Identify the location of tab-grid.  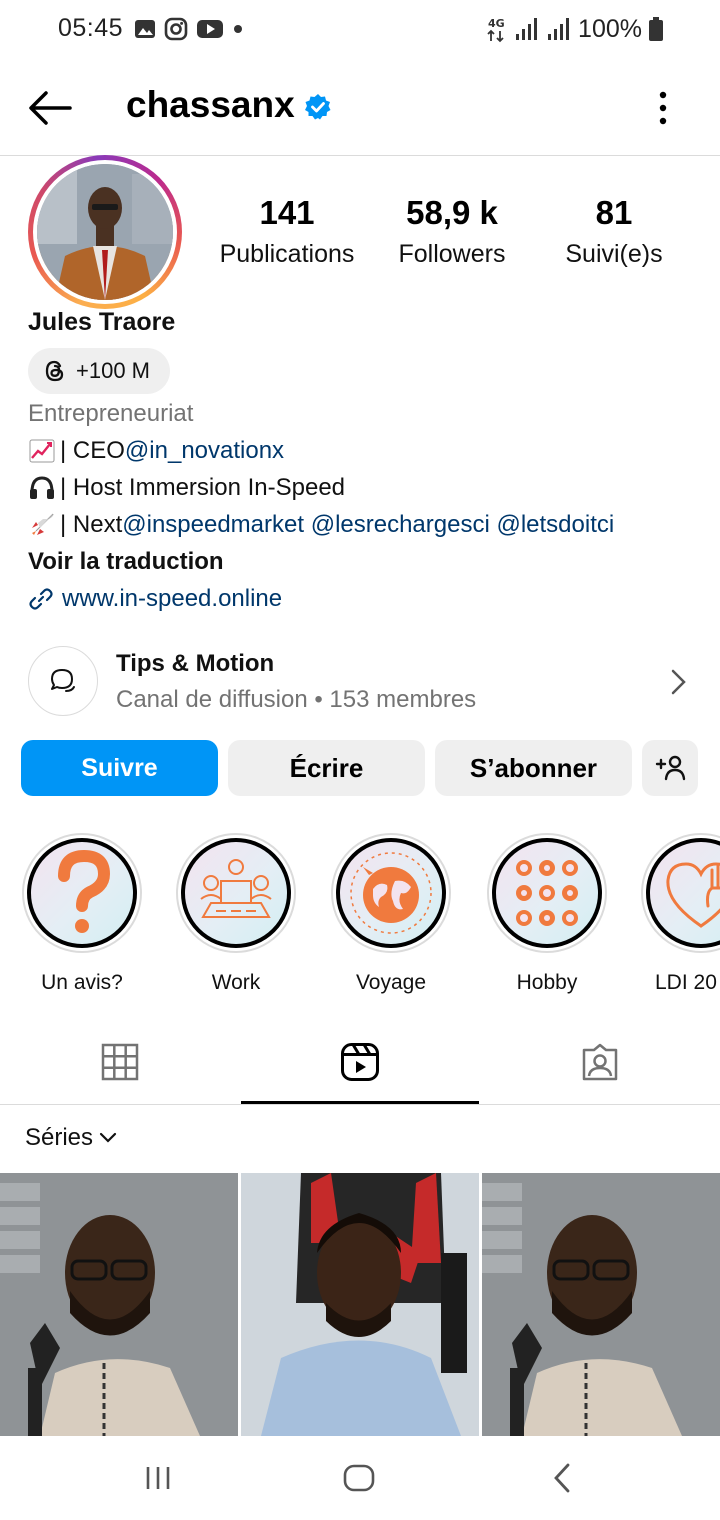
(120, 1062).